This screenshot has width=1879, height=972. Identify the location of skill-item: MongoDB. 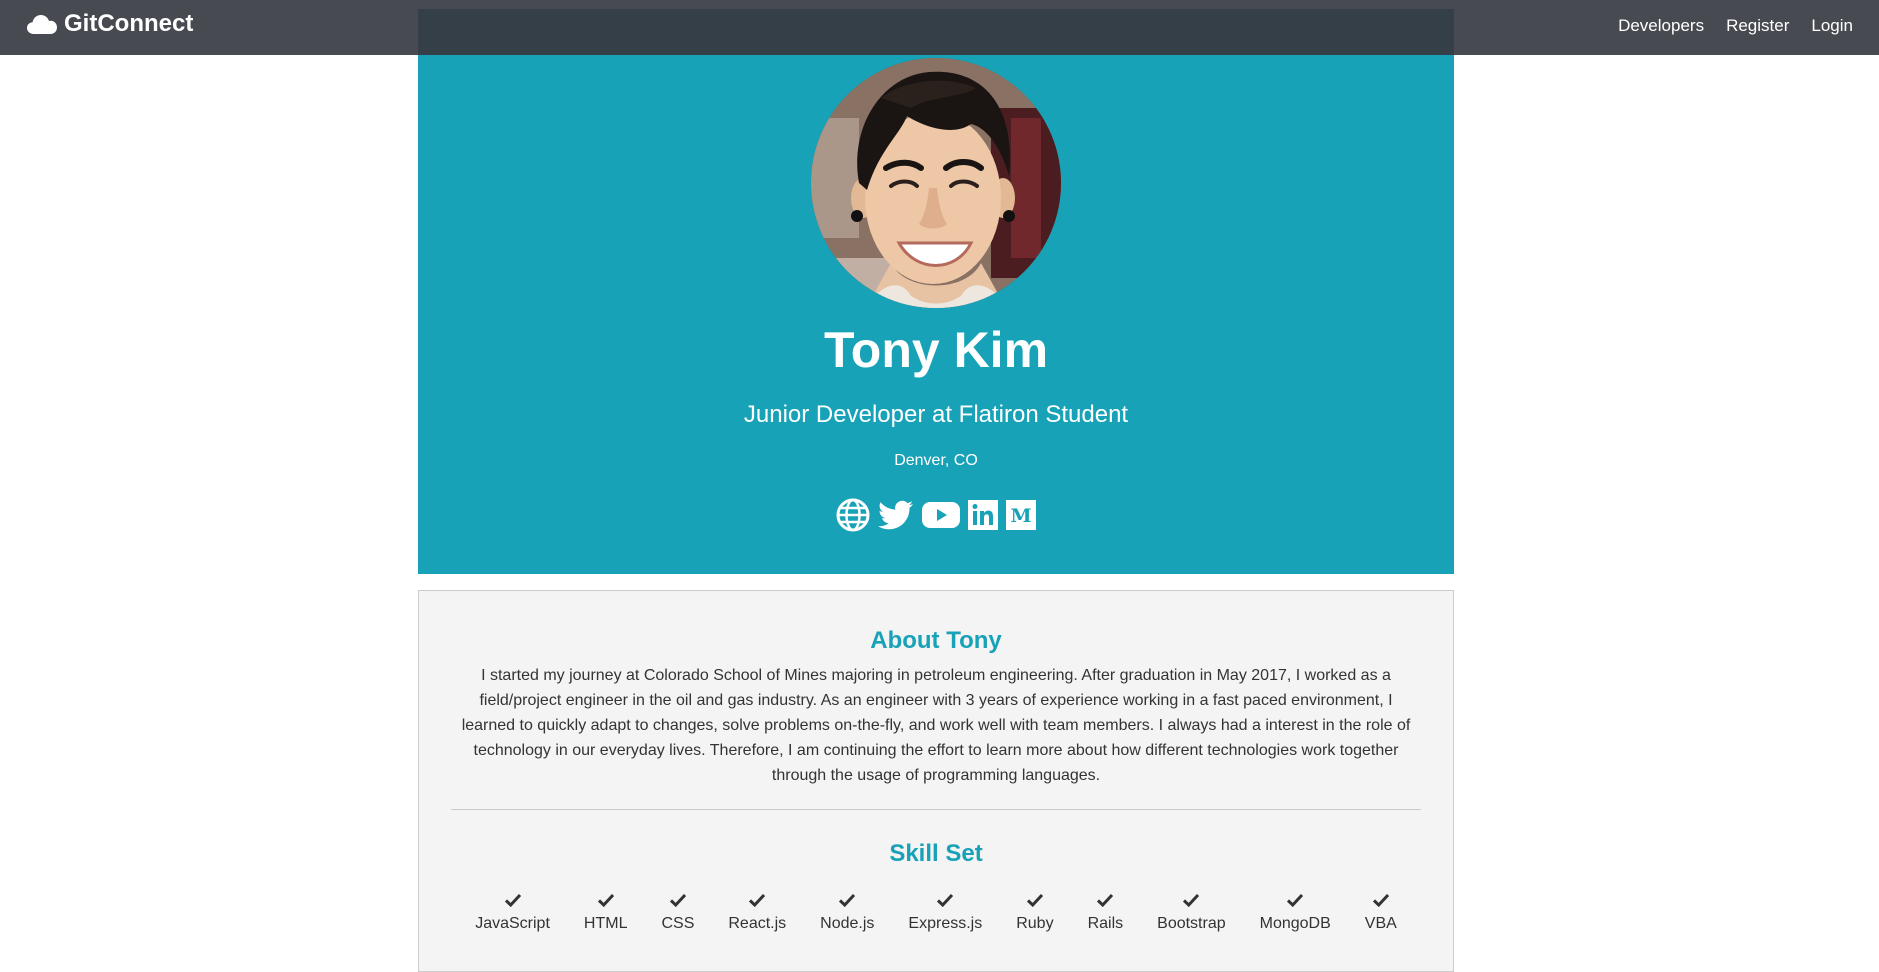
(1295, 911).